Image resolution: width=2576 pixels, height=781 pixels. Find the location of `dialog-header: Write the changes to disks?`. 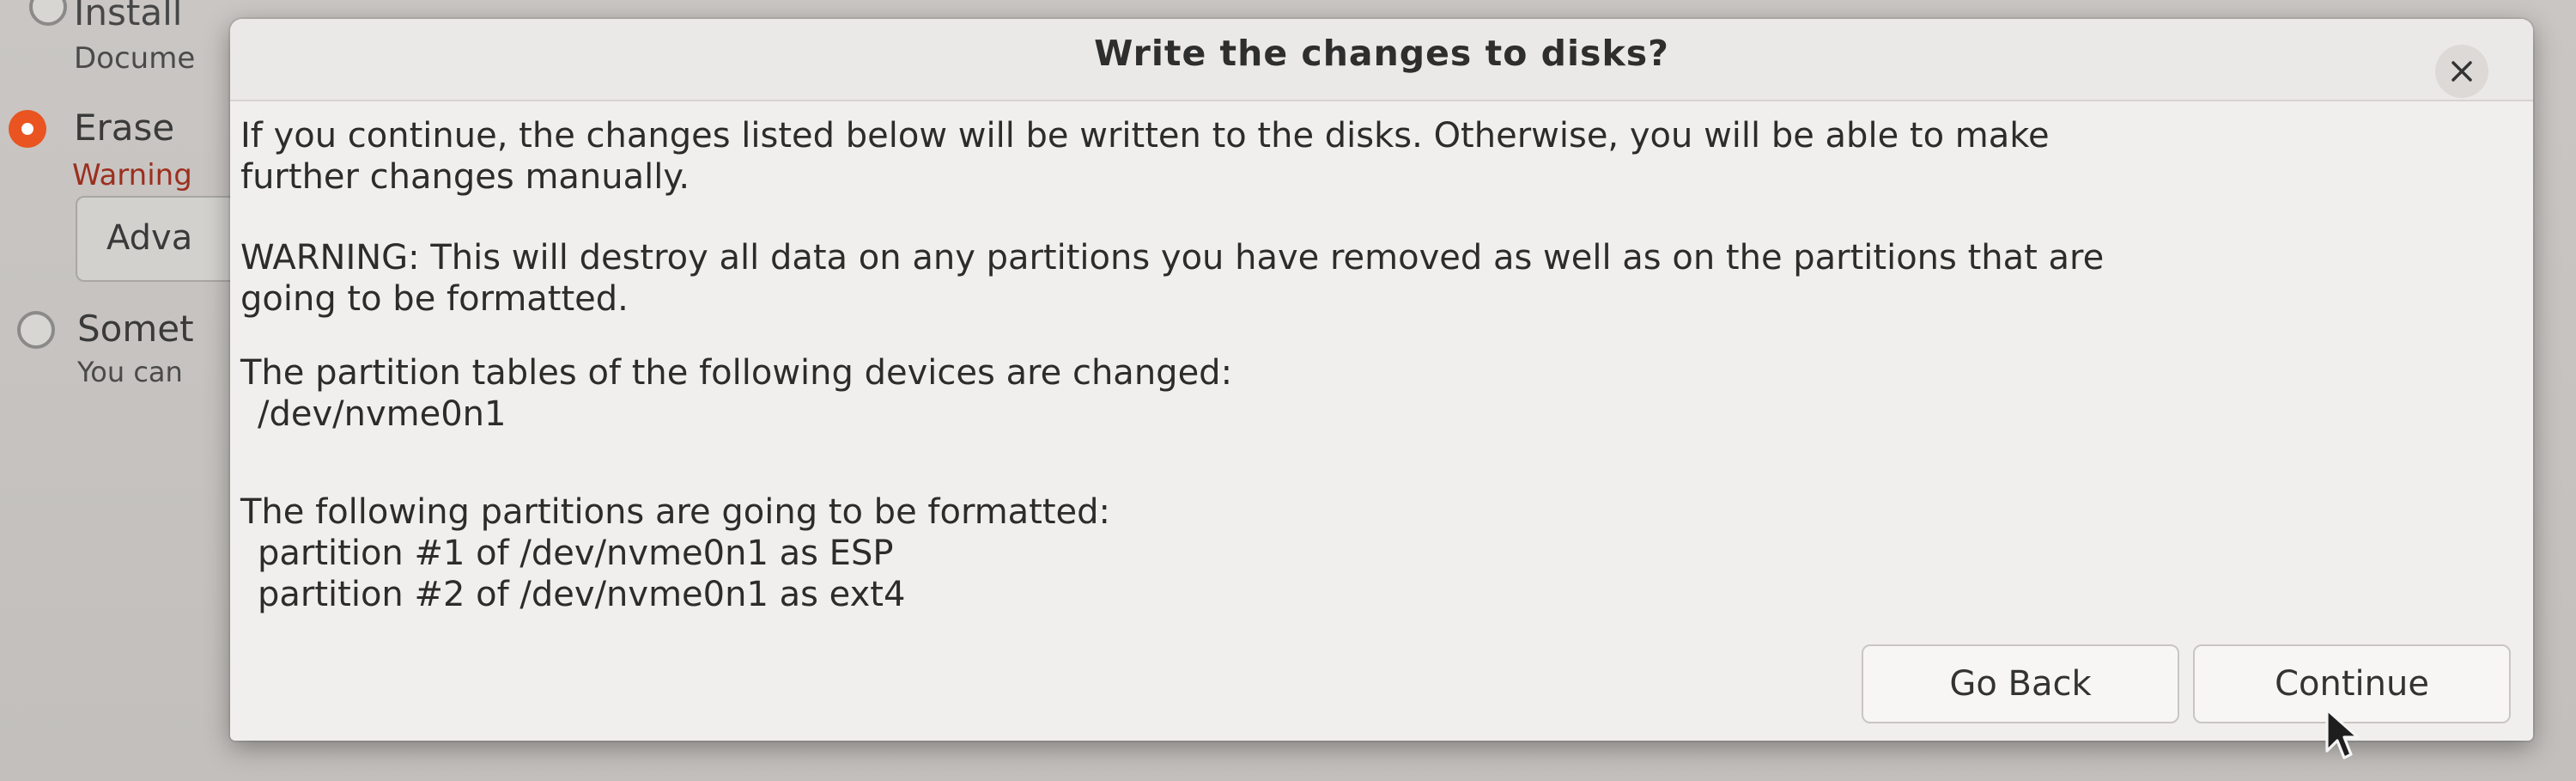

dialog-header: Write the changes to disks? is located at coordinates (1382, 60).